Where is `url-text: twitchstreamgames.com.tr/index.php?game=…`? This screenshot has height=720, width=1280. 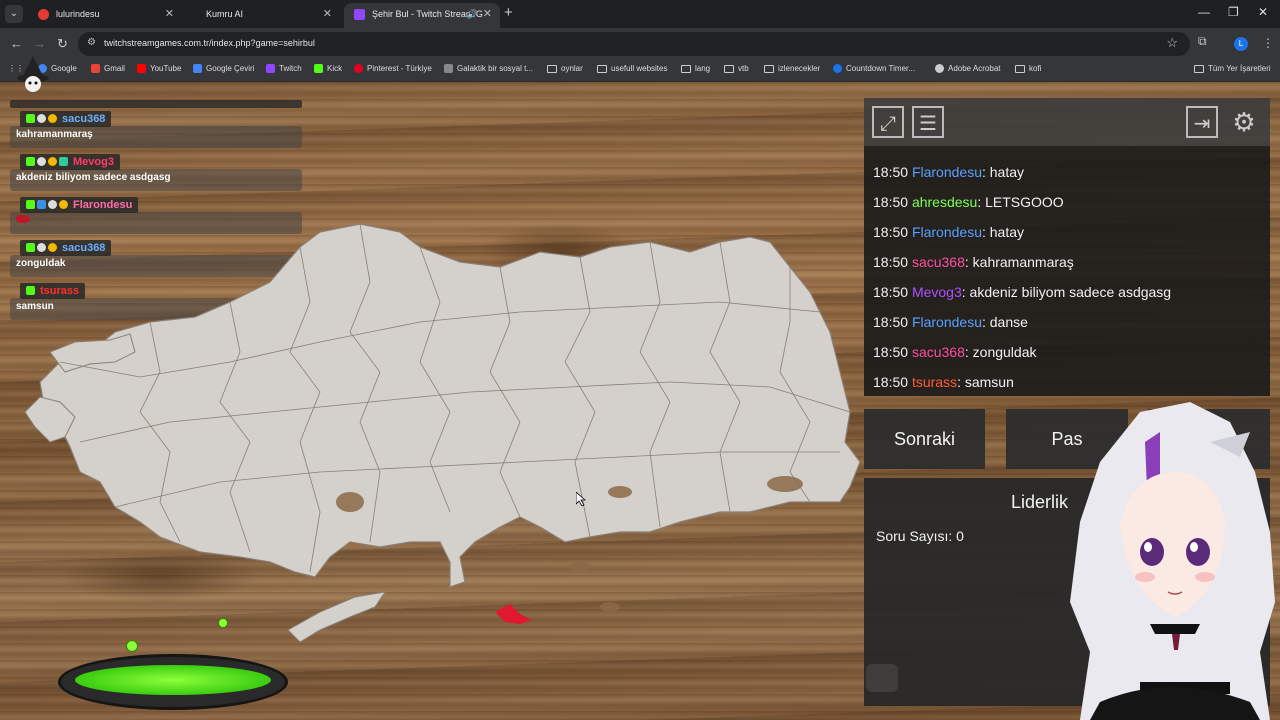 url-text: twitchstreamgames.com.tr/index.php?game=… is located at coordinates (209, 43).